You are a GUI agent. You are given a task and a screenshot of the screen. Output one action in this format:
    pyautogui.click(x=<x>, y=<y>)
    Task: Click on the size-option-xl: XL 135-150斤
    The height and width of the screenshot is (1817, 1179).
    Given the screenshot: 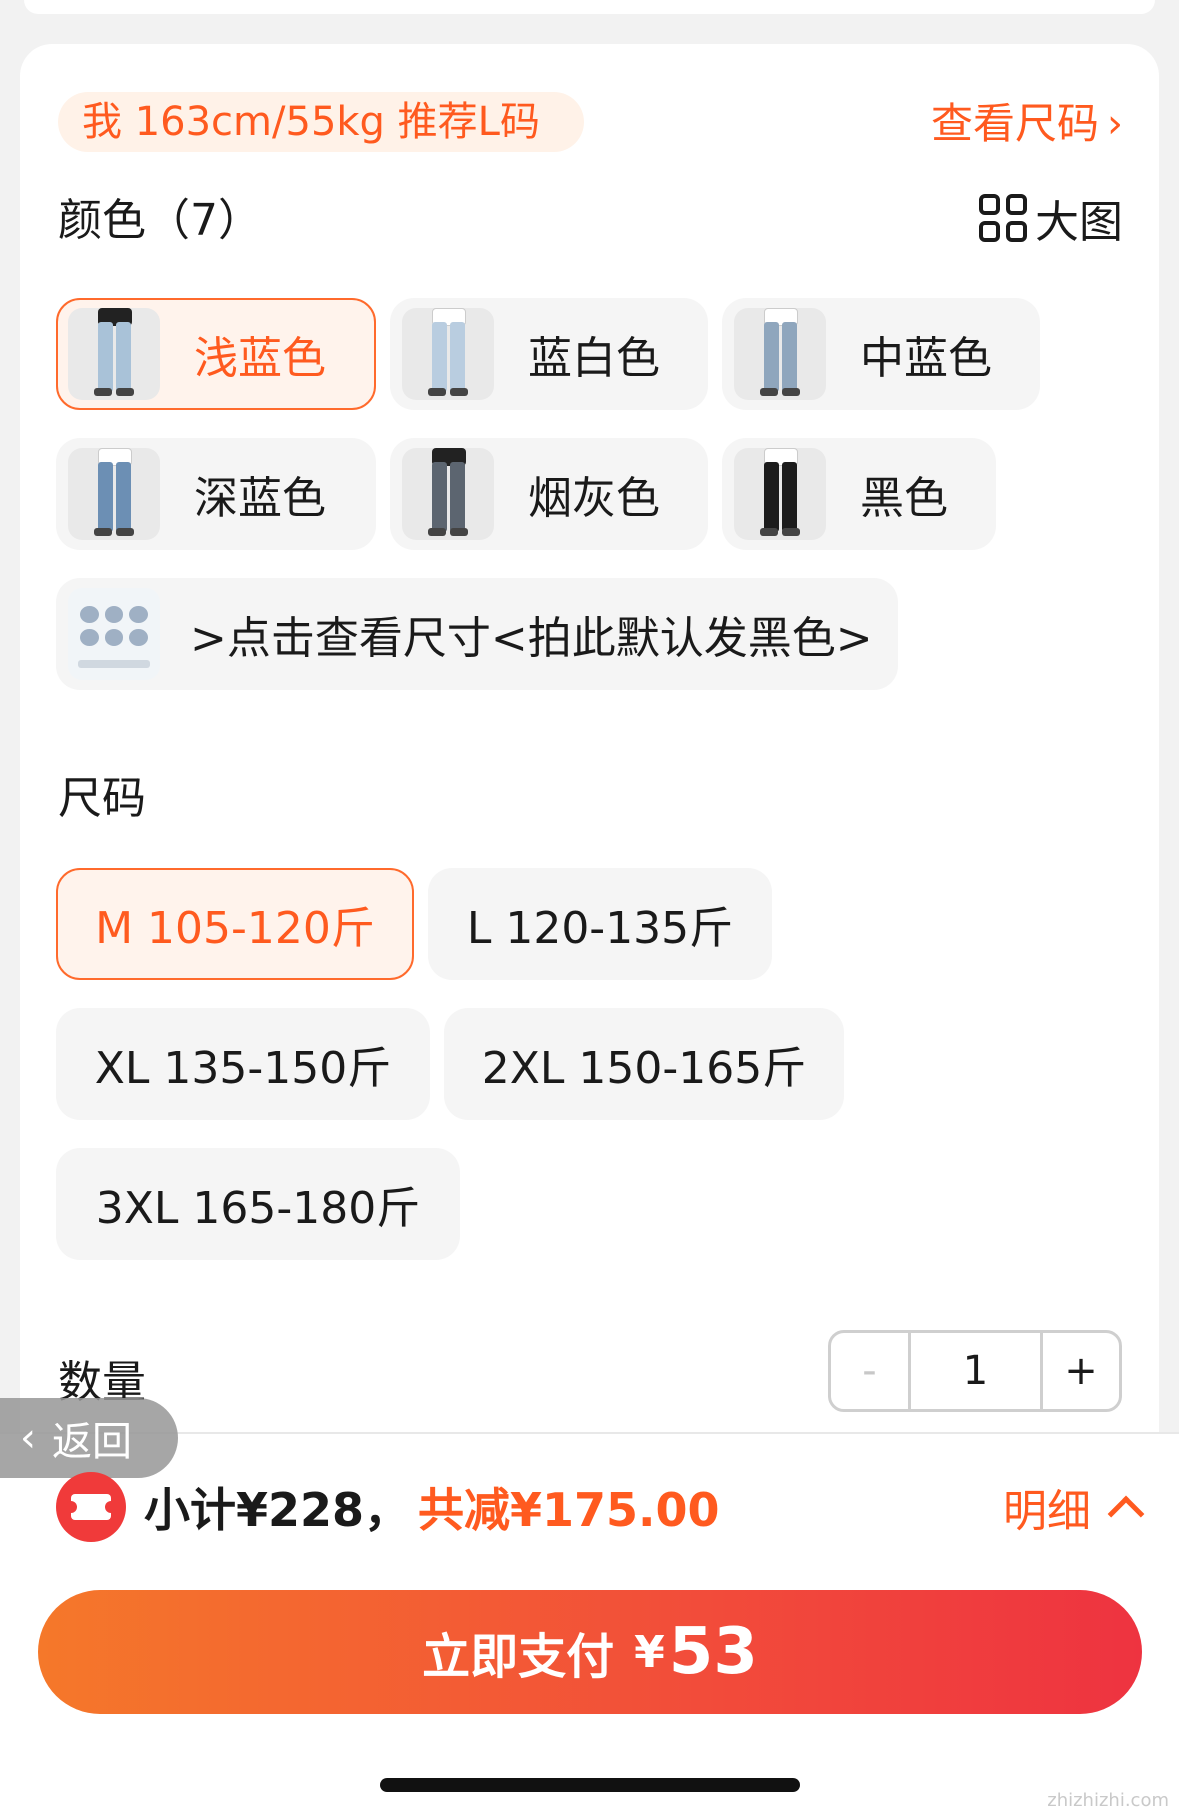 What is the action you would take?
    pyautogui.click(x=243, y=1064)
    